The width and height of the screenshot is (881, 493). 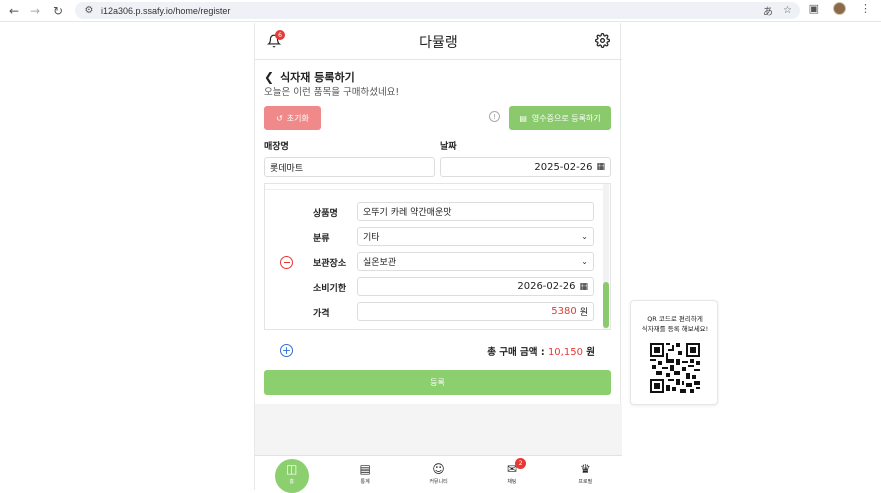 What do you see at coordinates (475, 311) in the screenshot?
I see `price-input: 5380 원` at bounding box center [475, 311].